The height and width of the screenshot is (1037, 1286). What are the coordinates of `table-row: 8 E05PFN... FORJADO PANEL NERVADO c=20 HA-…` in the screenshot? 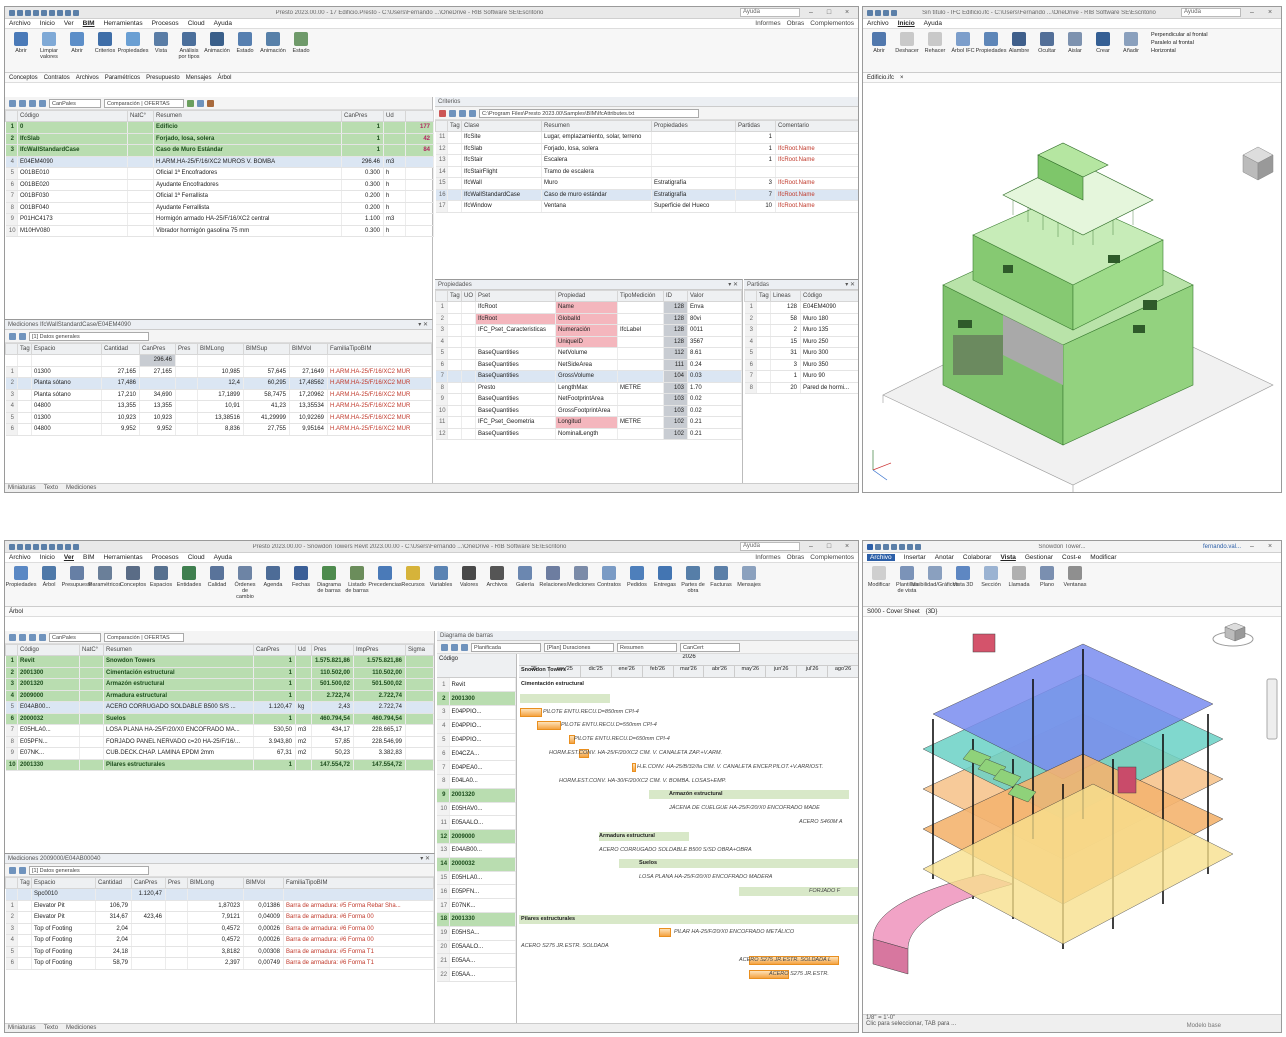 It's located at (219, 742).